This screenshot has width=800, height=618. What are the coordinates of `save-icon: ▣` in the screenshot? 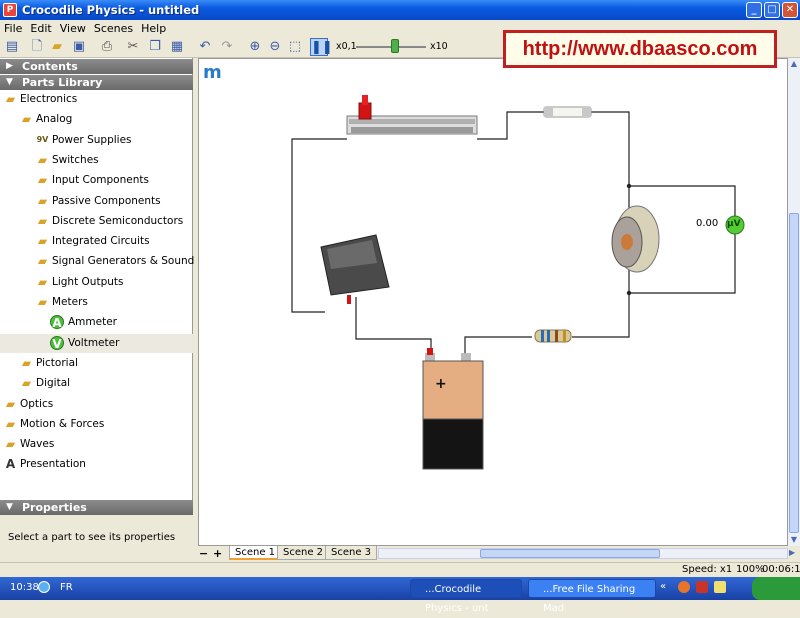 It's located at (79, 47).